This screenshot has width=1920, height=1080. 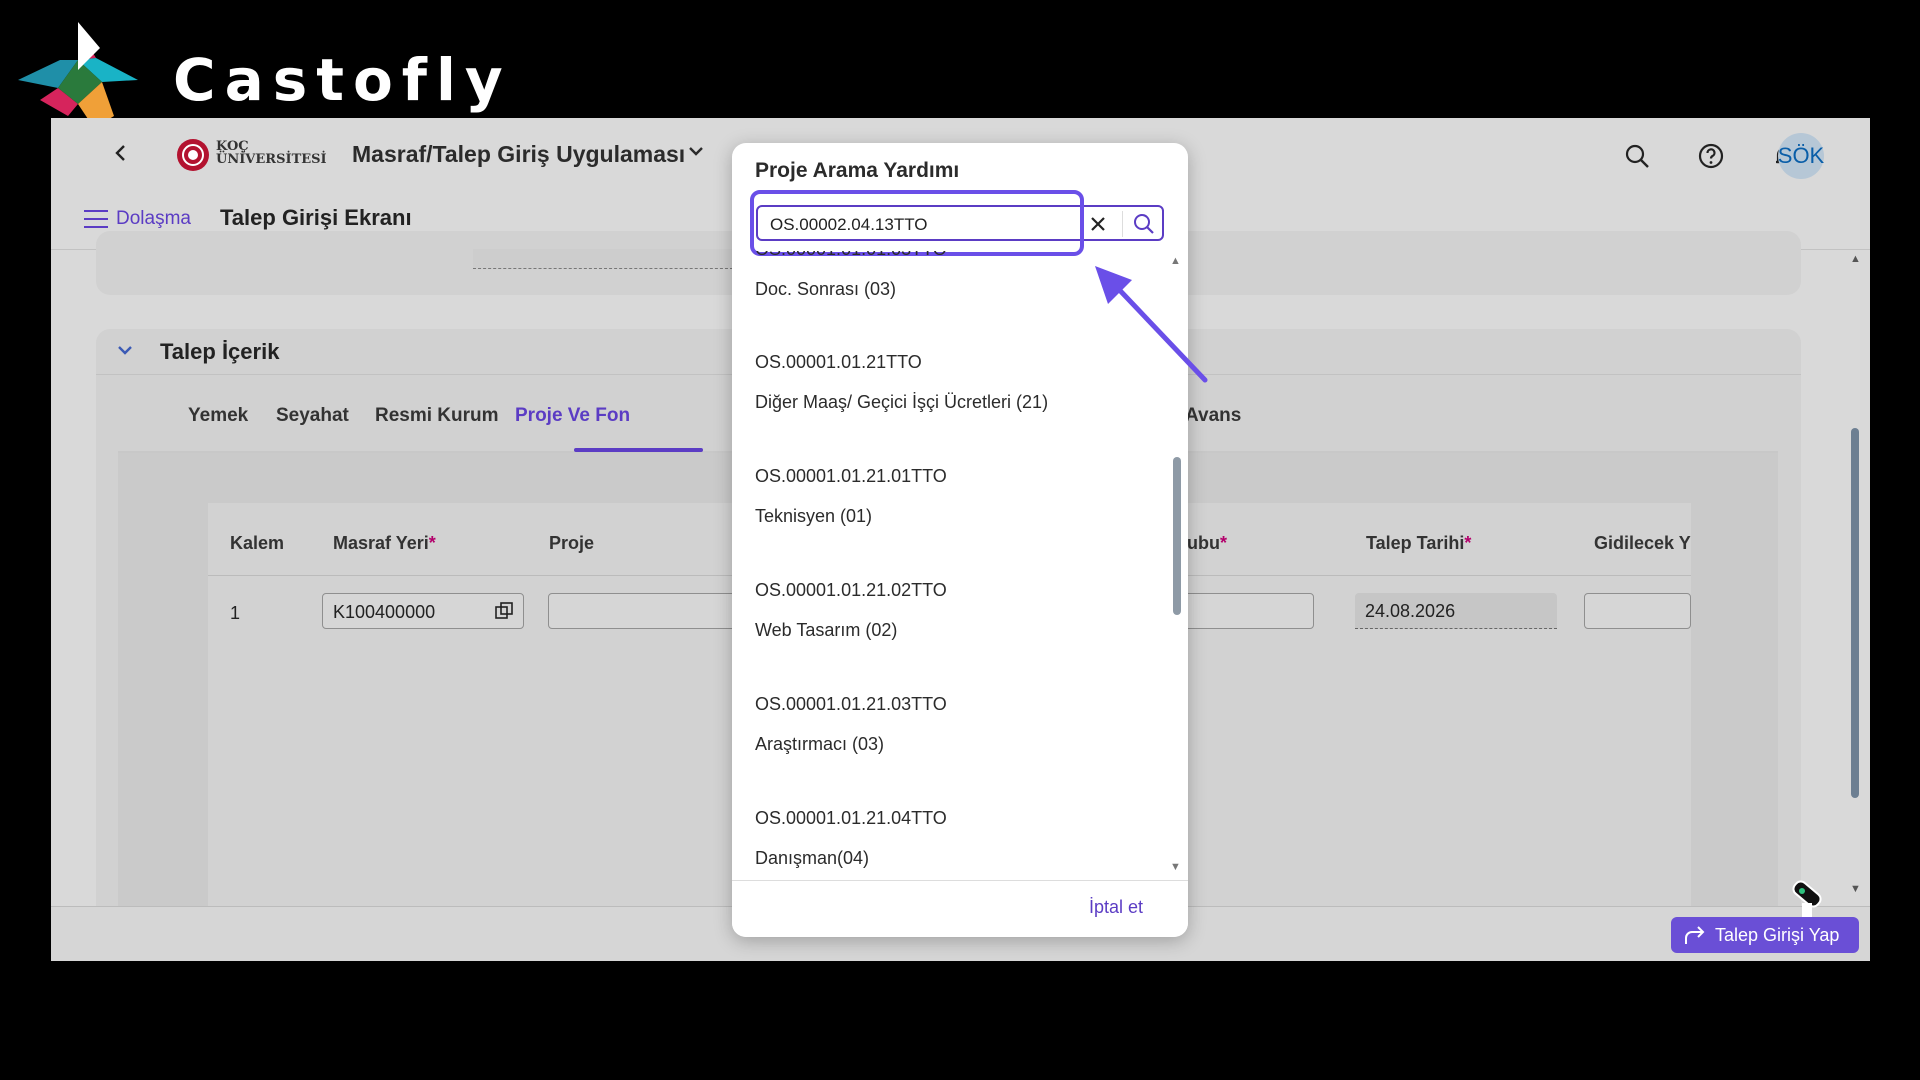 What do you see at coordinates (851, 476) in the screenshot?
I see `item-code: OS.00001.01.21.01TTO` at bounding box center [851, 476].